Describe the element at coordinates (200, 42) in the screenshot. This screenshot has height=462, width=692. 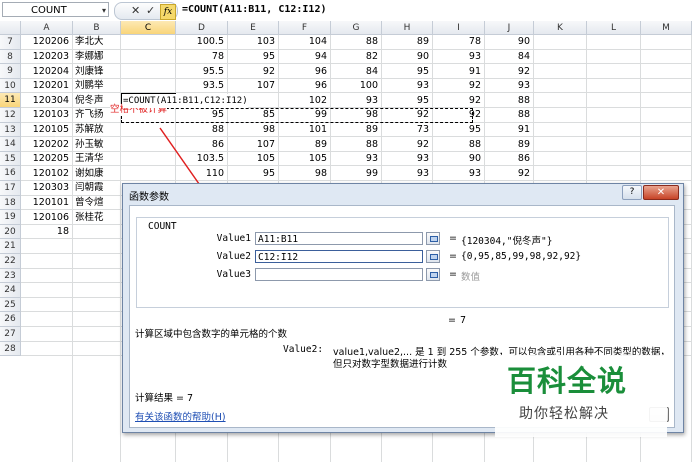
I see `cell-d7: 100.5` at that location.